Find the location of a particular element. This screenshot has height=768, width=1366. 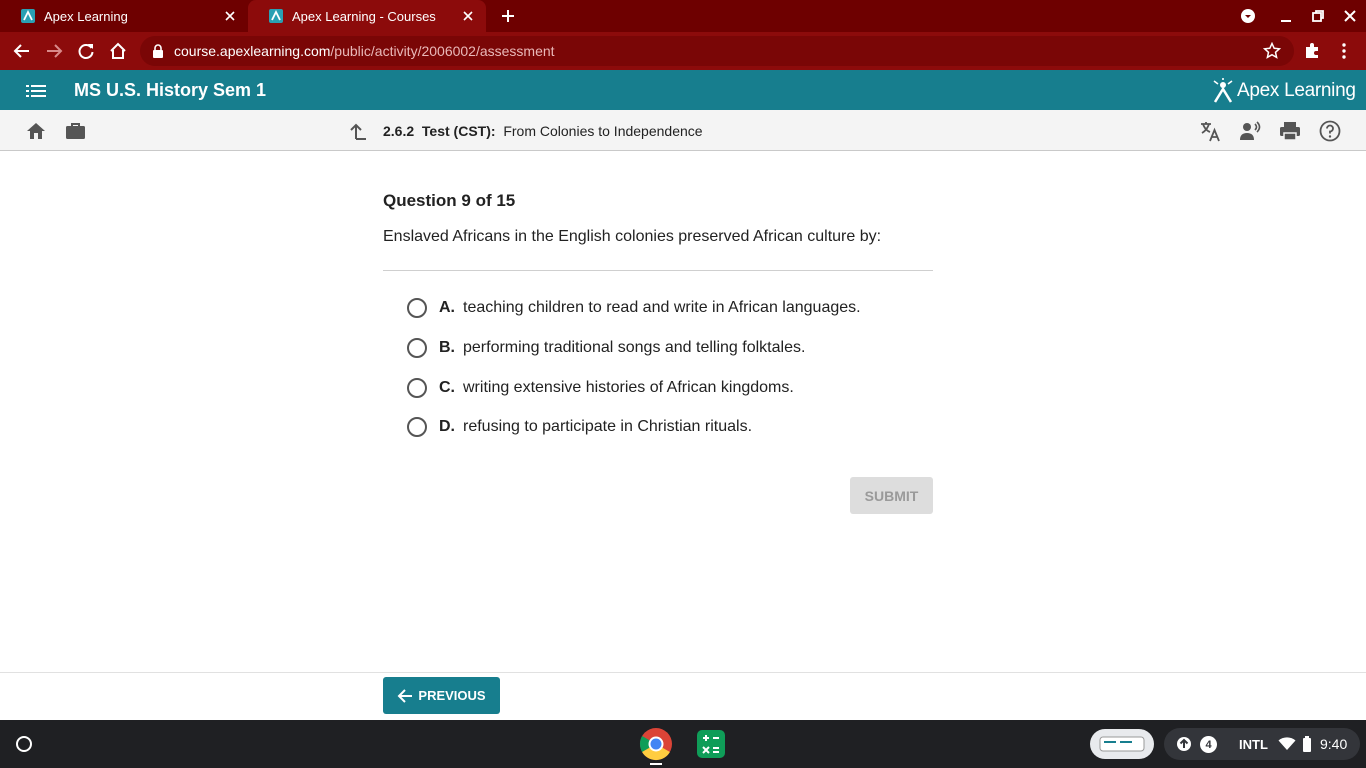

minimize-icon is located at coordinates (1286, 16).